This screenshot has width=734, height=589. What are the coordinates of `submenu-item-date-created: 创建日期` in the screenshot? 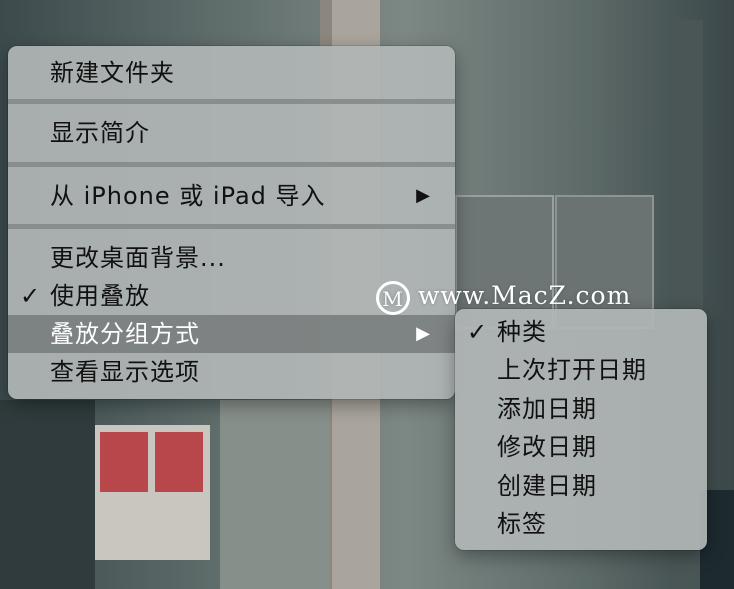 It's located at (581, 486).